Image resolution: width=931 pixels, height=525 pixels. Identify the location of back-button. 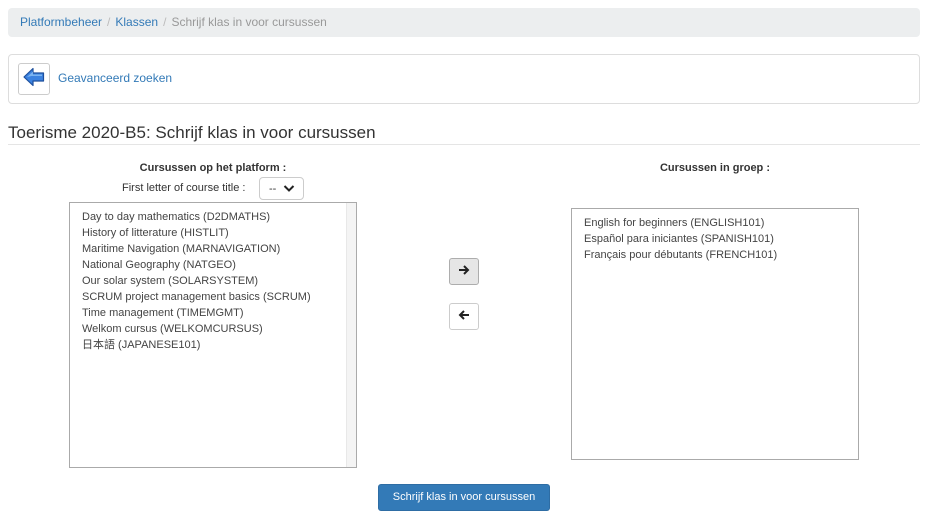
(34, 79).